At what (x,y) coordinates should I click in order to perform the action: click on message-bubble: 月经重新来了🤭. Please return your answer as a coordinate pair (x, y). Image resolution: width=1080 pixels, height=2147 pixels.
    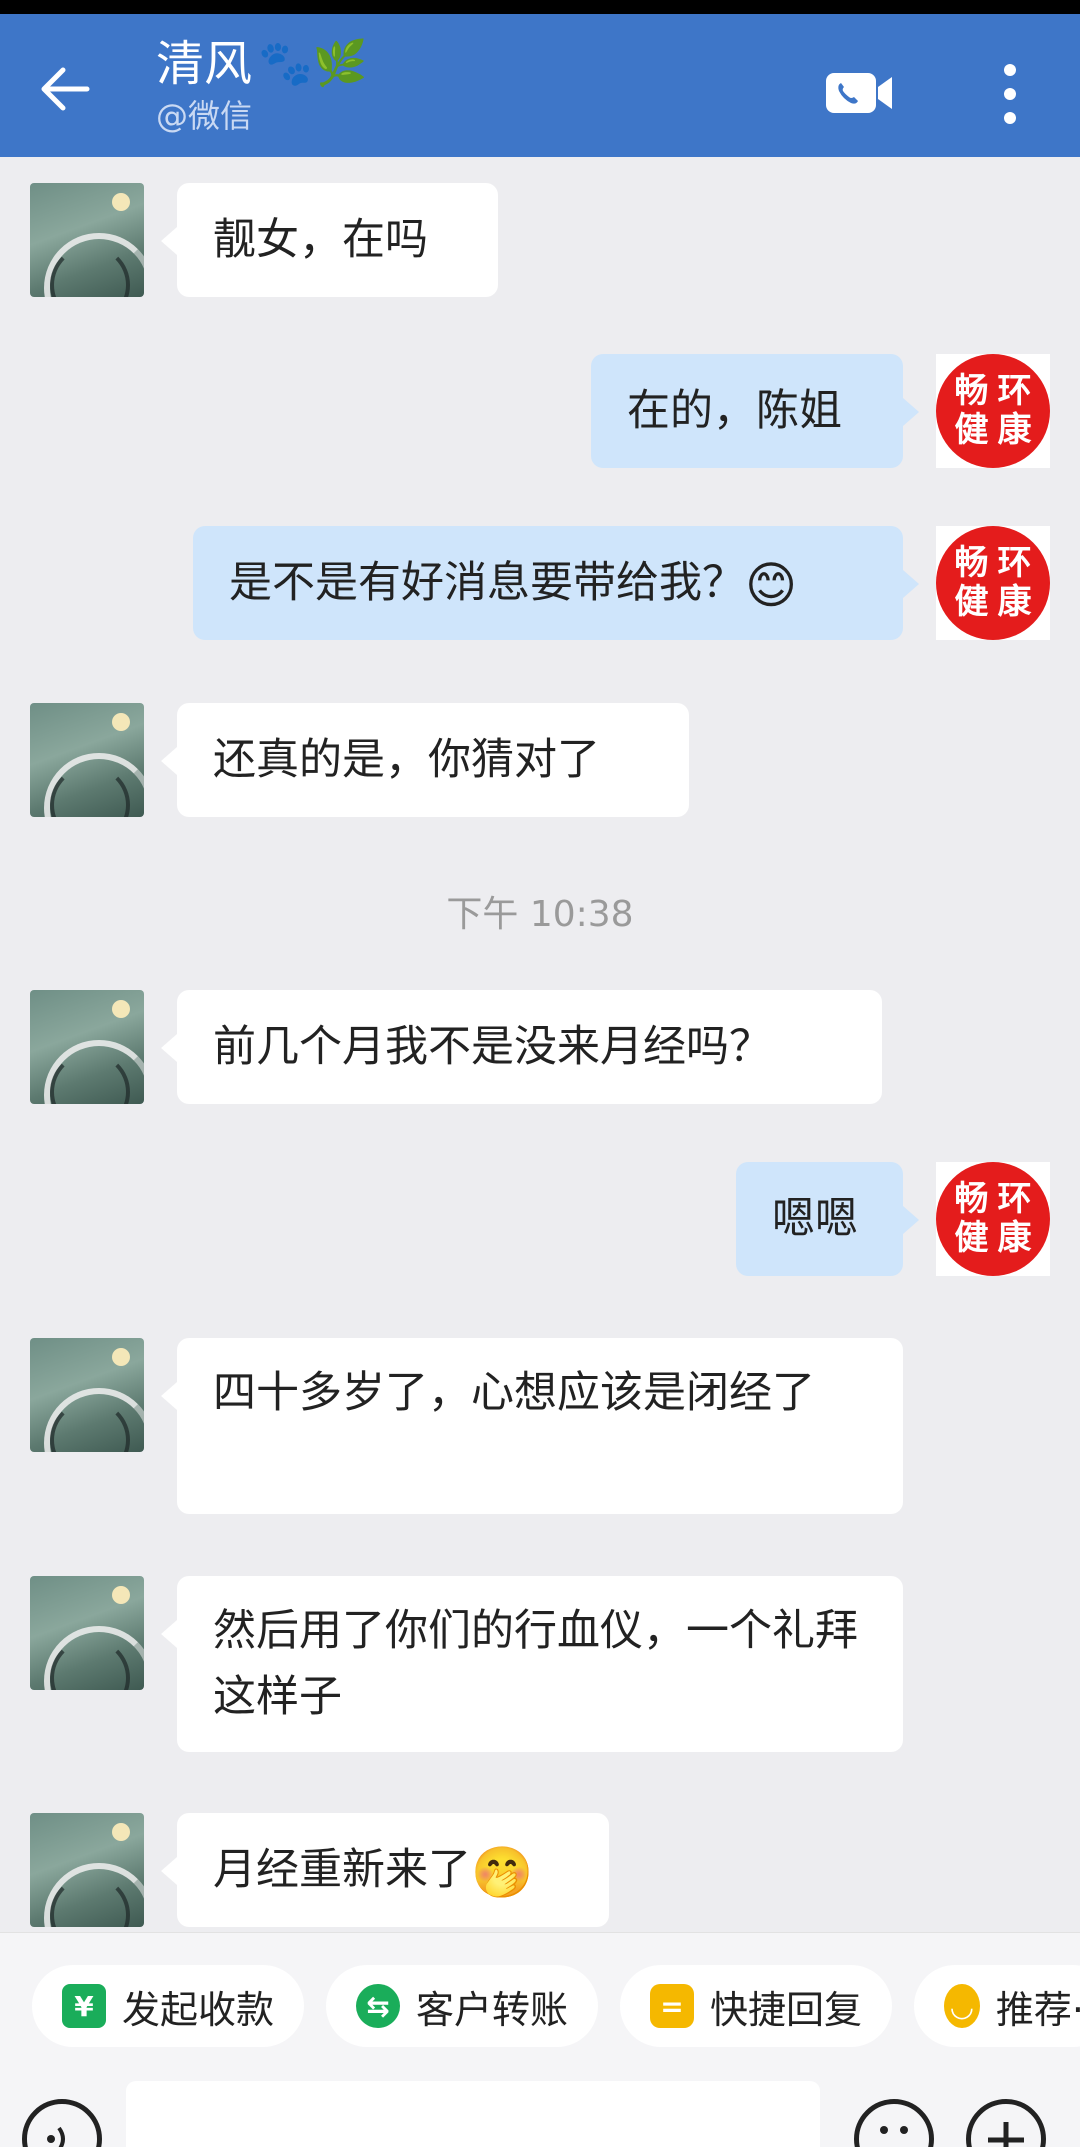
    Looking at the image, I should click on (385, 1870).